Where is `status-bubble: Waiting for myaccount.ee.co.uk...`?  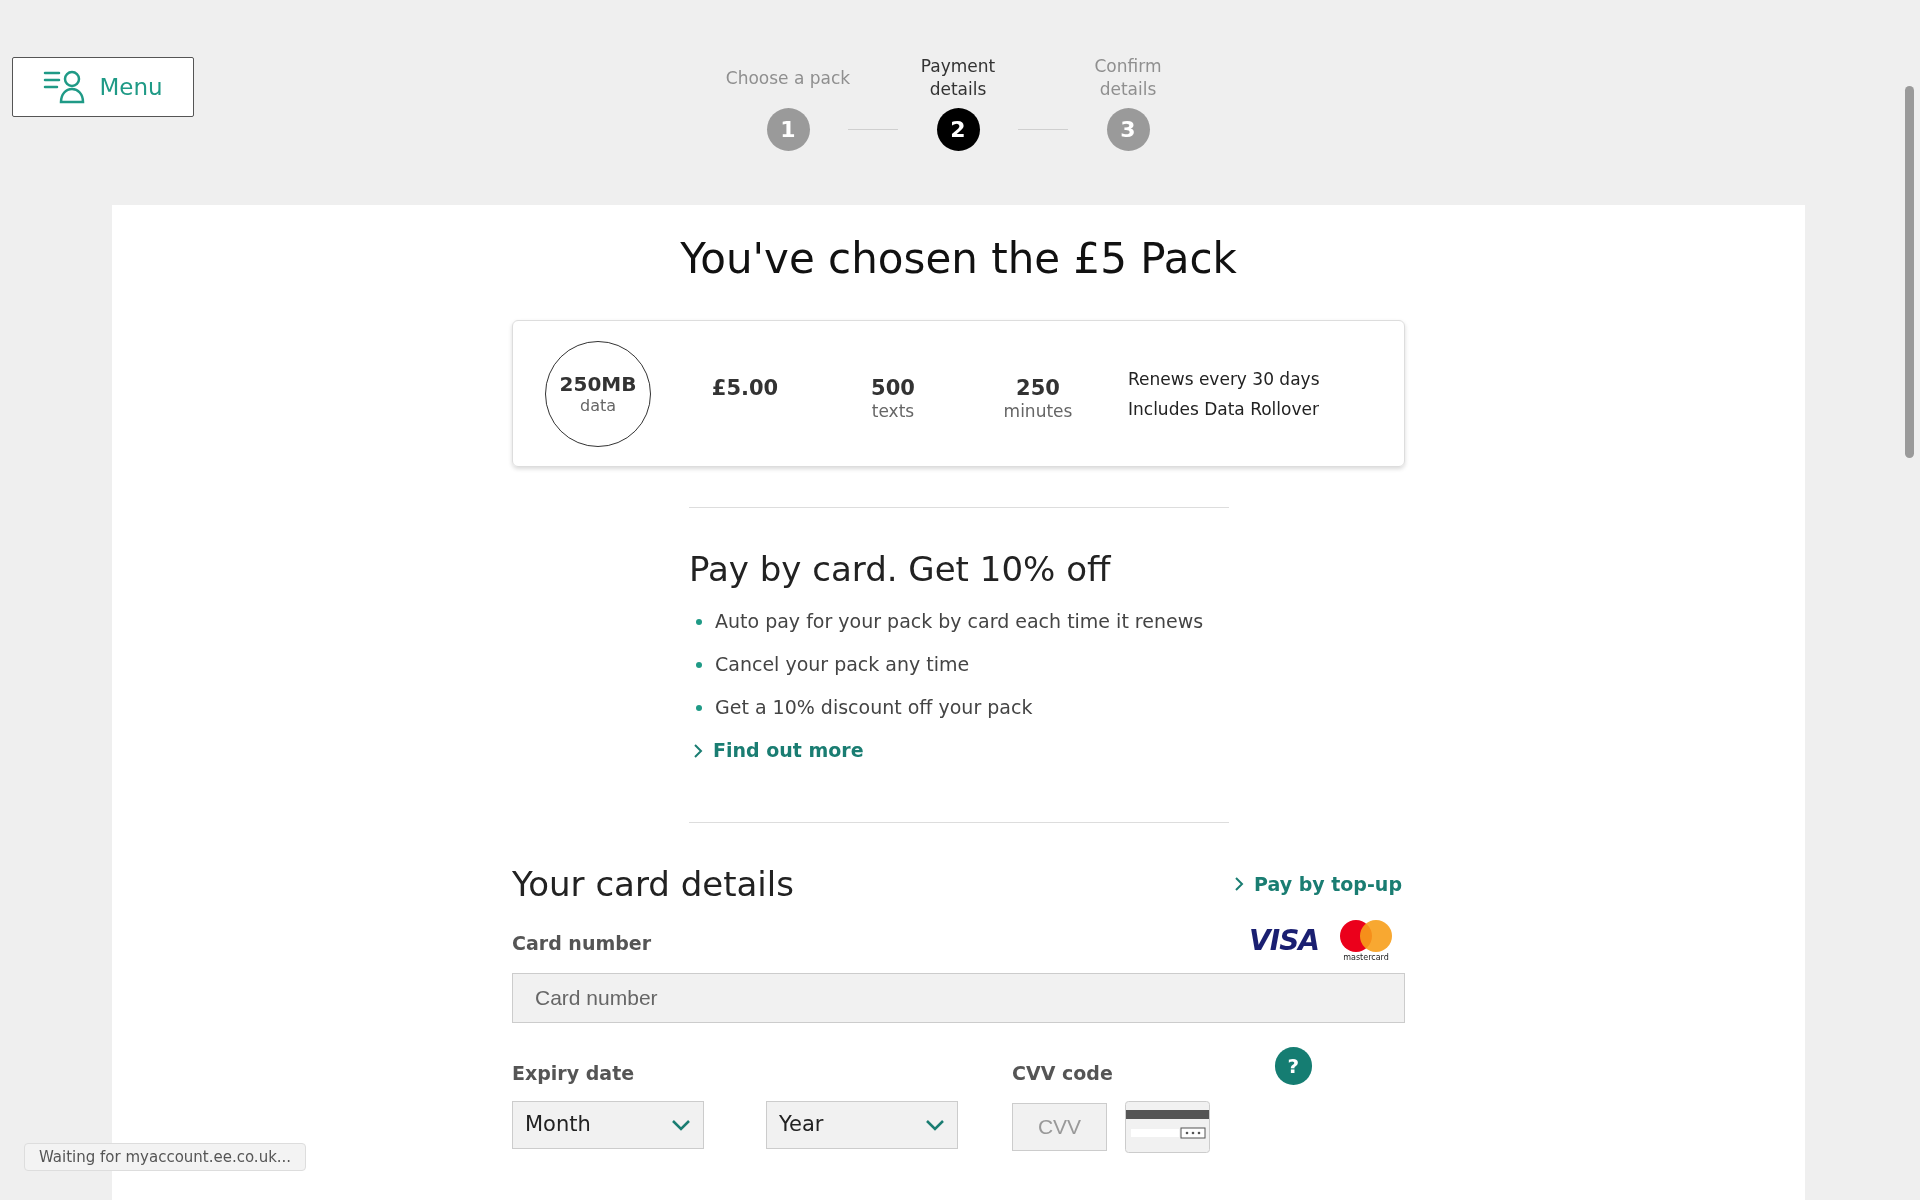 status-bubble: Waiting for myaccount.ee.co.uk... is located at coordinates (165, 1157).